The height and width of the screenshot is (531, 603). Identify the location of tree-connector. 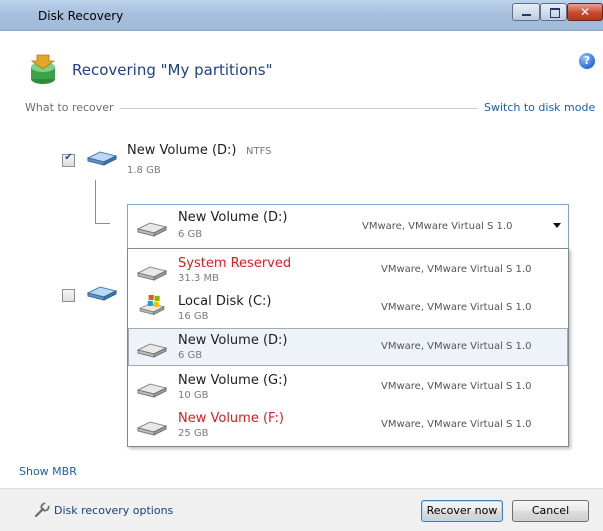
(102, 202).